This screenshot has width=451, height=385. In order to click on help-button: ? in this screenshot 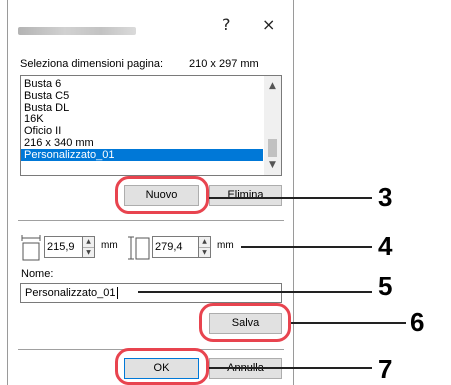, I will do `click(226, 25)`.